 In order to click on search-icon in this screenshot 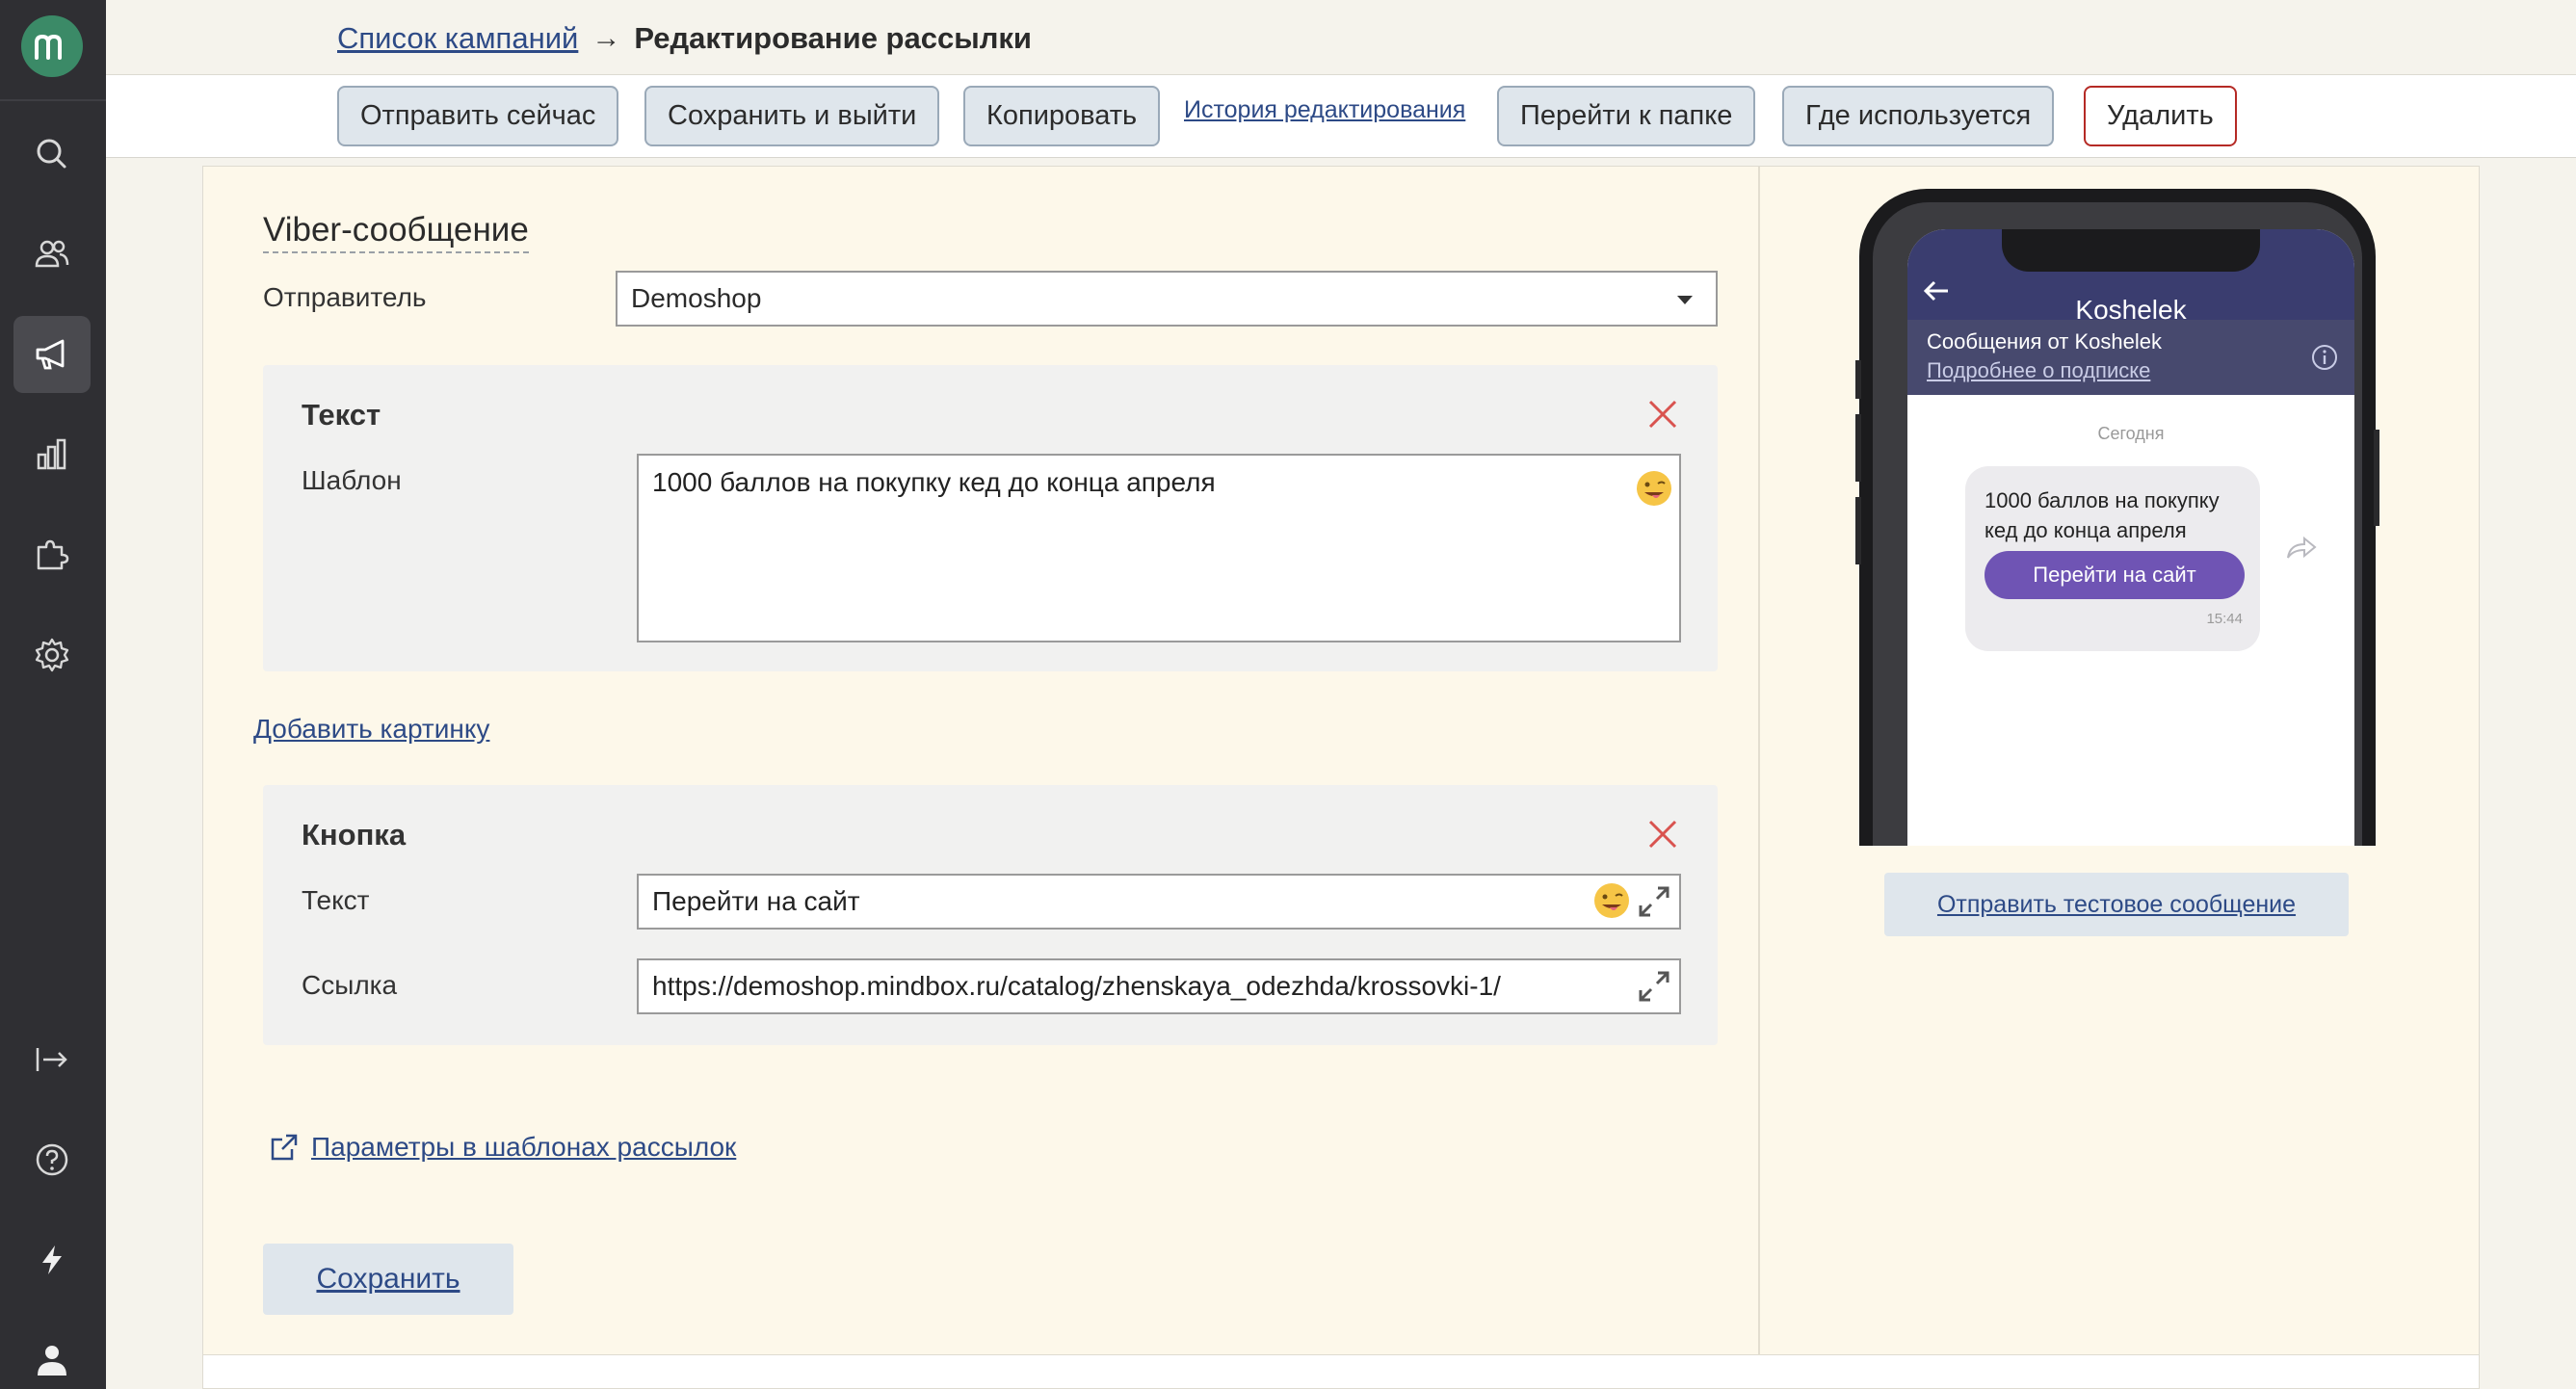, I will do `click(52, 154)`.